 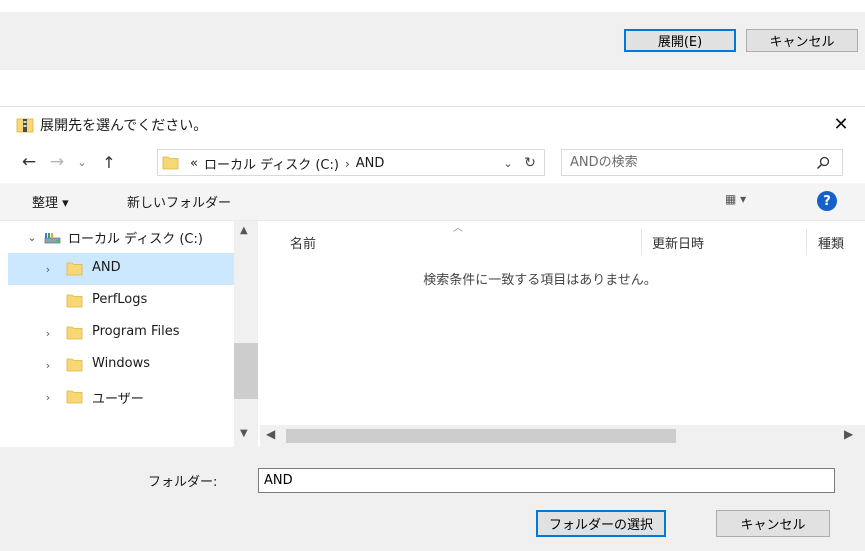 What do you see at coordinates (194, 163) in the screenshot?
I see `breadcrumb-overflow: «` at bounding box center [194, 163].